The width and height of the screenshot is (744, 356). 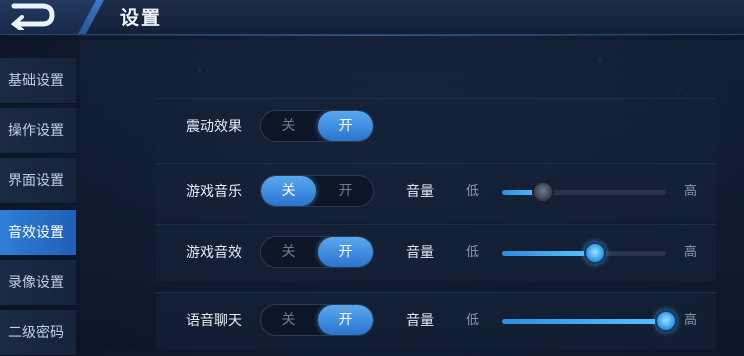 What do you see at coordinates (317, 252) in the screenshot?
I see `sfx-toggle: 关 开` at bounding box center [317, 252].